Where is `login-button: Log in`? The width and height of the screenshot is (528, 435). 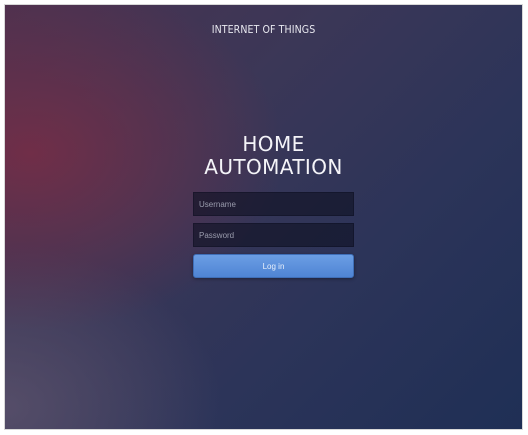
login-button: Log in is located at coordinates (273, 266).